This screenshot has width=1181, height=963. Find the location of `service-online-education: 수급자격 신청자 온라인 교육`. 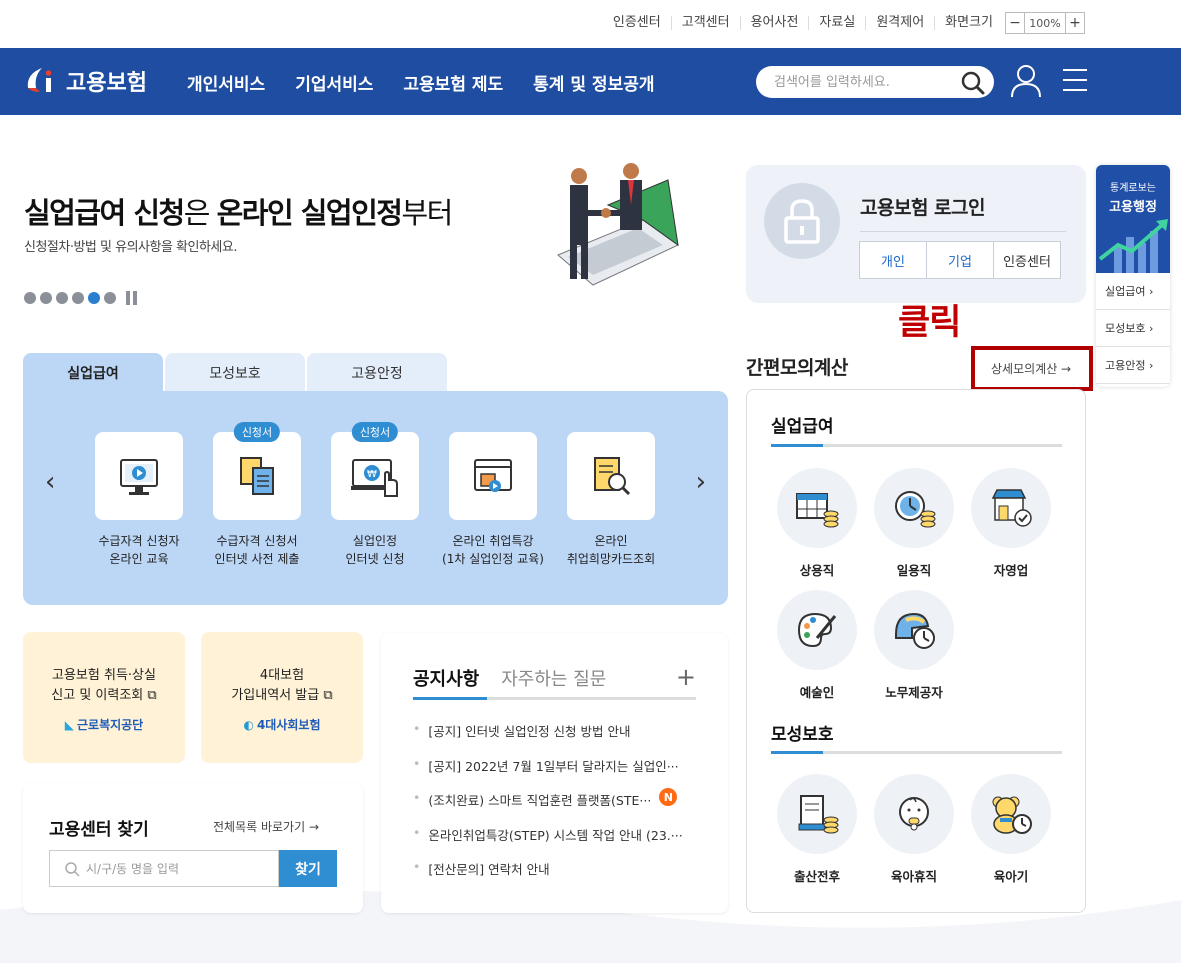

service-online-education: 수급자격 신청자 온라인 교육 is located at coordinates (139, 500).